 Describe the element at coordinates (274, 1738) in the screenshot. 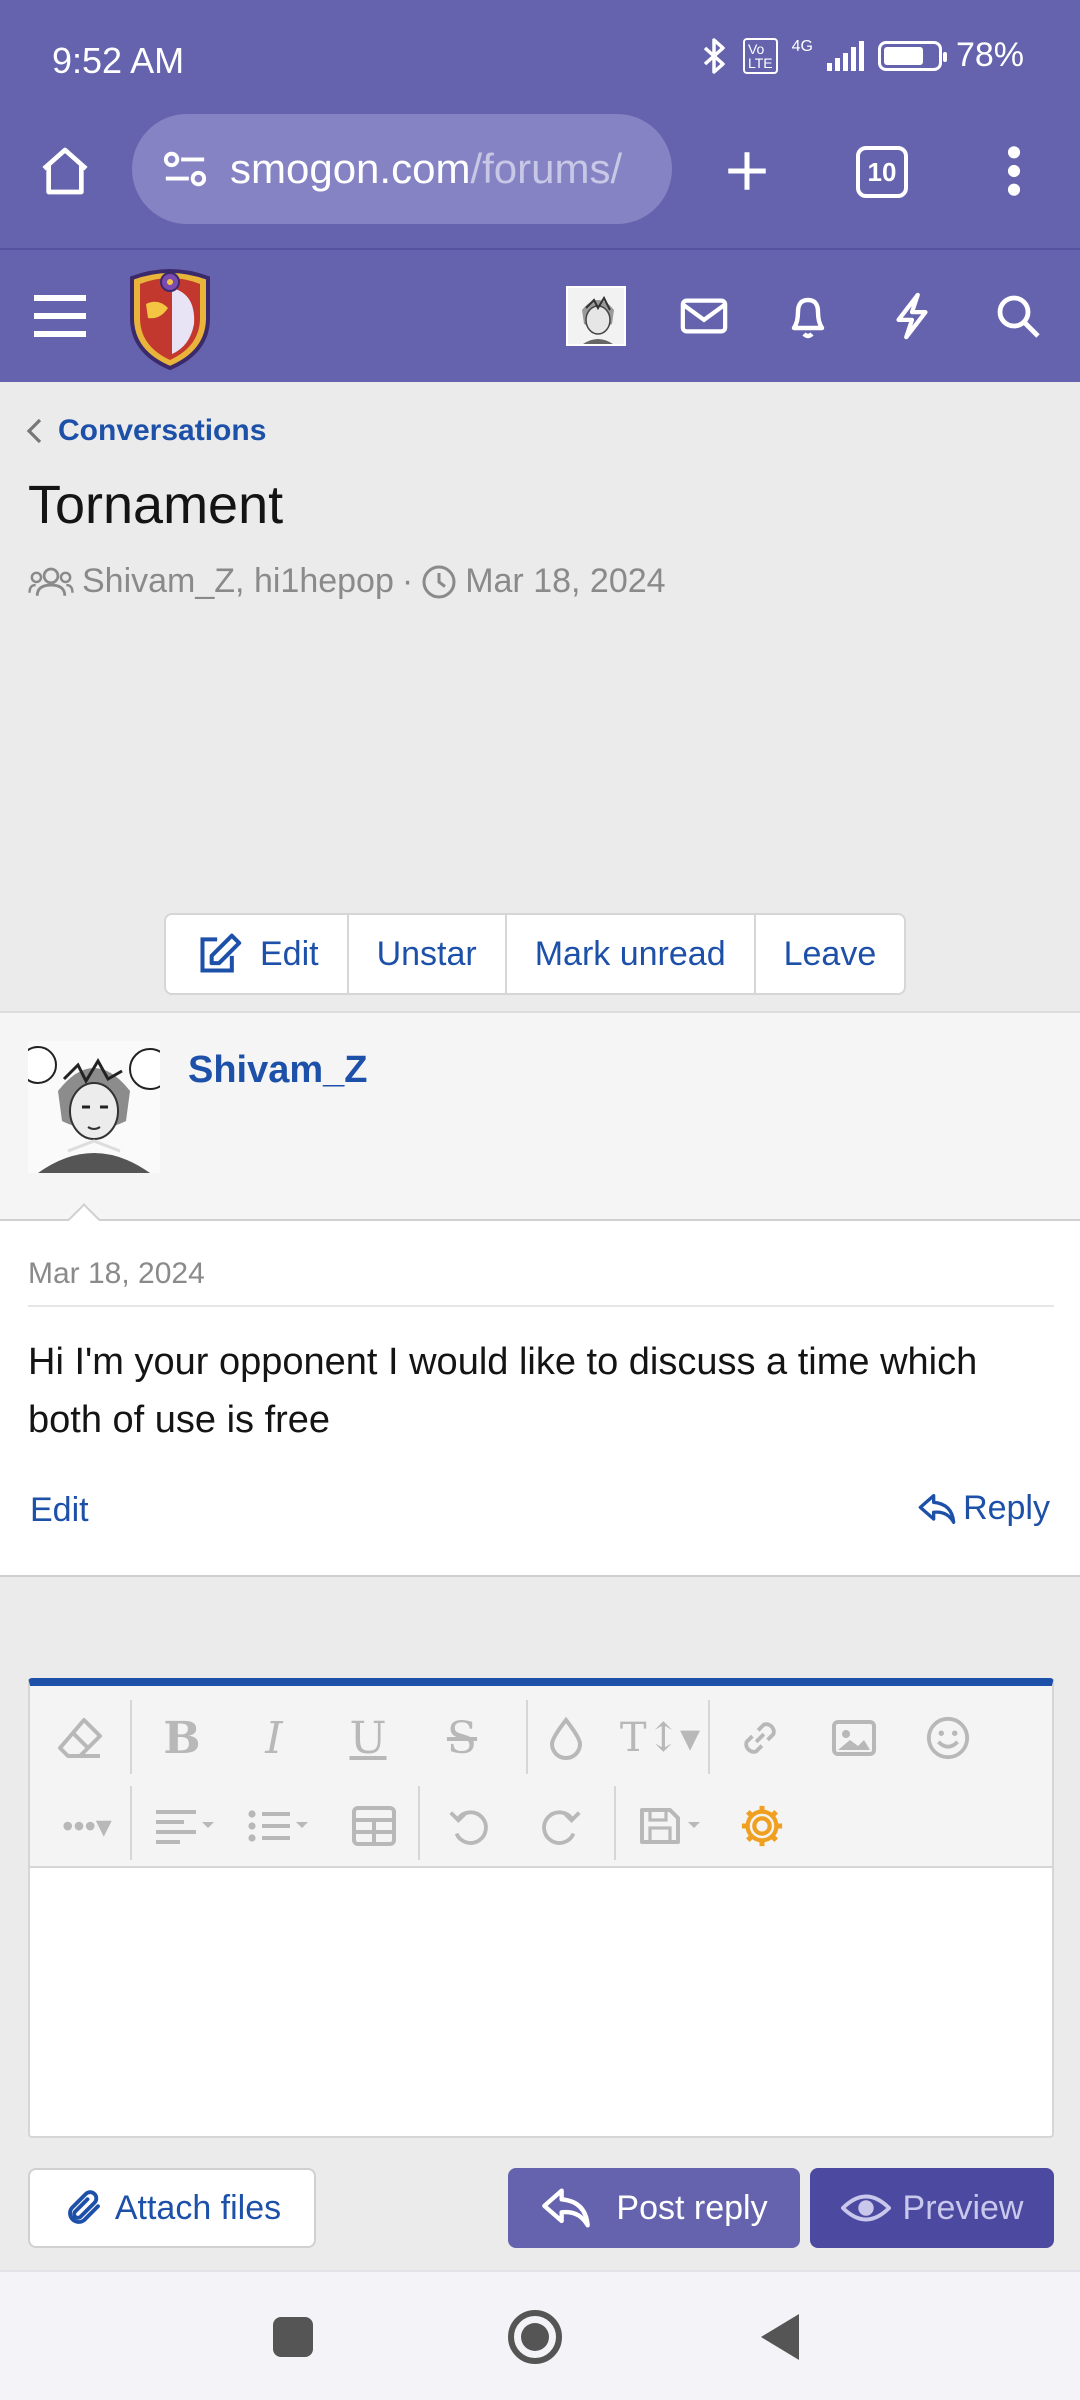

I see `italic-icon: I` at that location.